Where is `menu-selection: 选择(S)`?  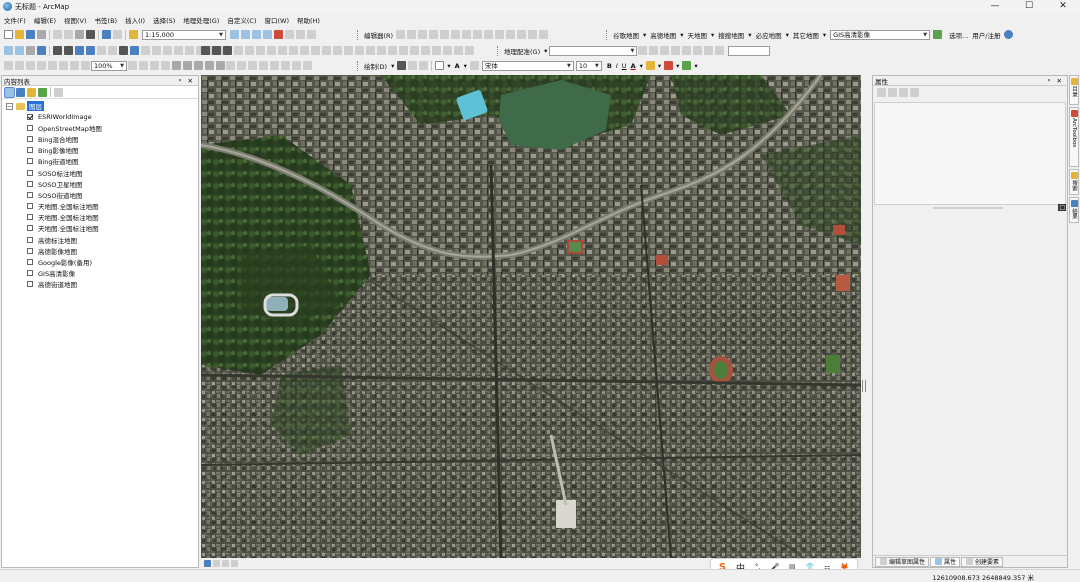 menu-selection: 选择(S) is located at coordinates (164, 20).